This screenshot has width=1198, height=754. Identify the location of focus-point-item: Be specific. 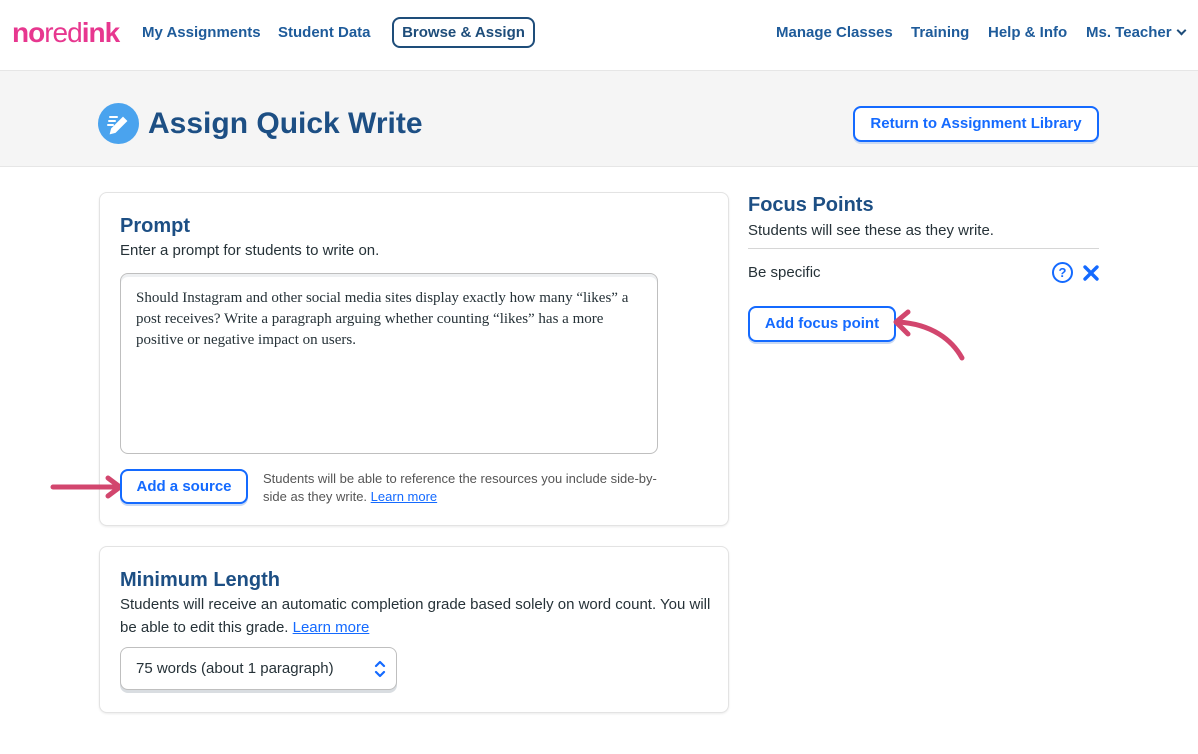
(784, 272).